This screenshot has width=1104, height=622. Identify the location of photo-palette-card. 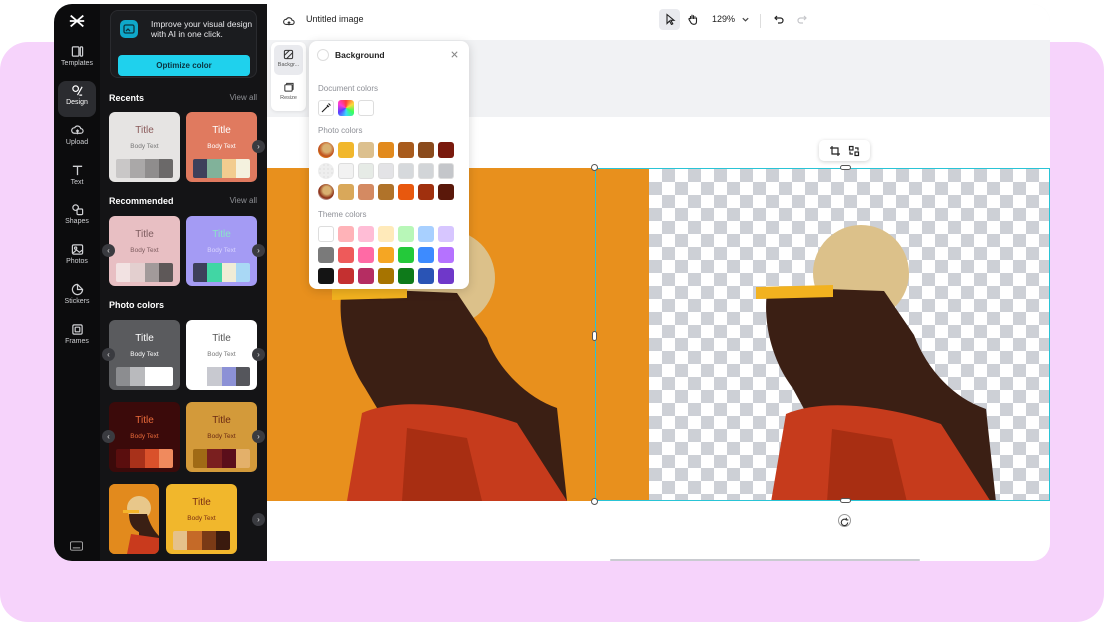
(134, 519).